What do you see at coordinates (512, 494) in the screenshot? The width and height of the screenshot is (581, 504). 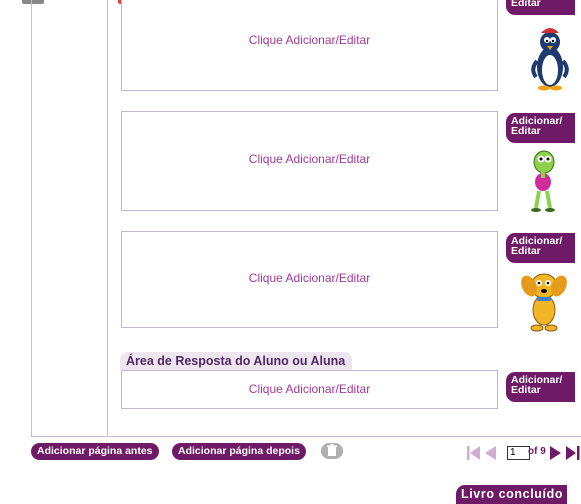 I see `book-done-button: Livro concluído` at bounding box center [512, 494].